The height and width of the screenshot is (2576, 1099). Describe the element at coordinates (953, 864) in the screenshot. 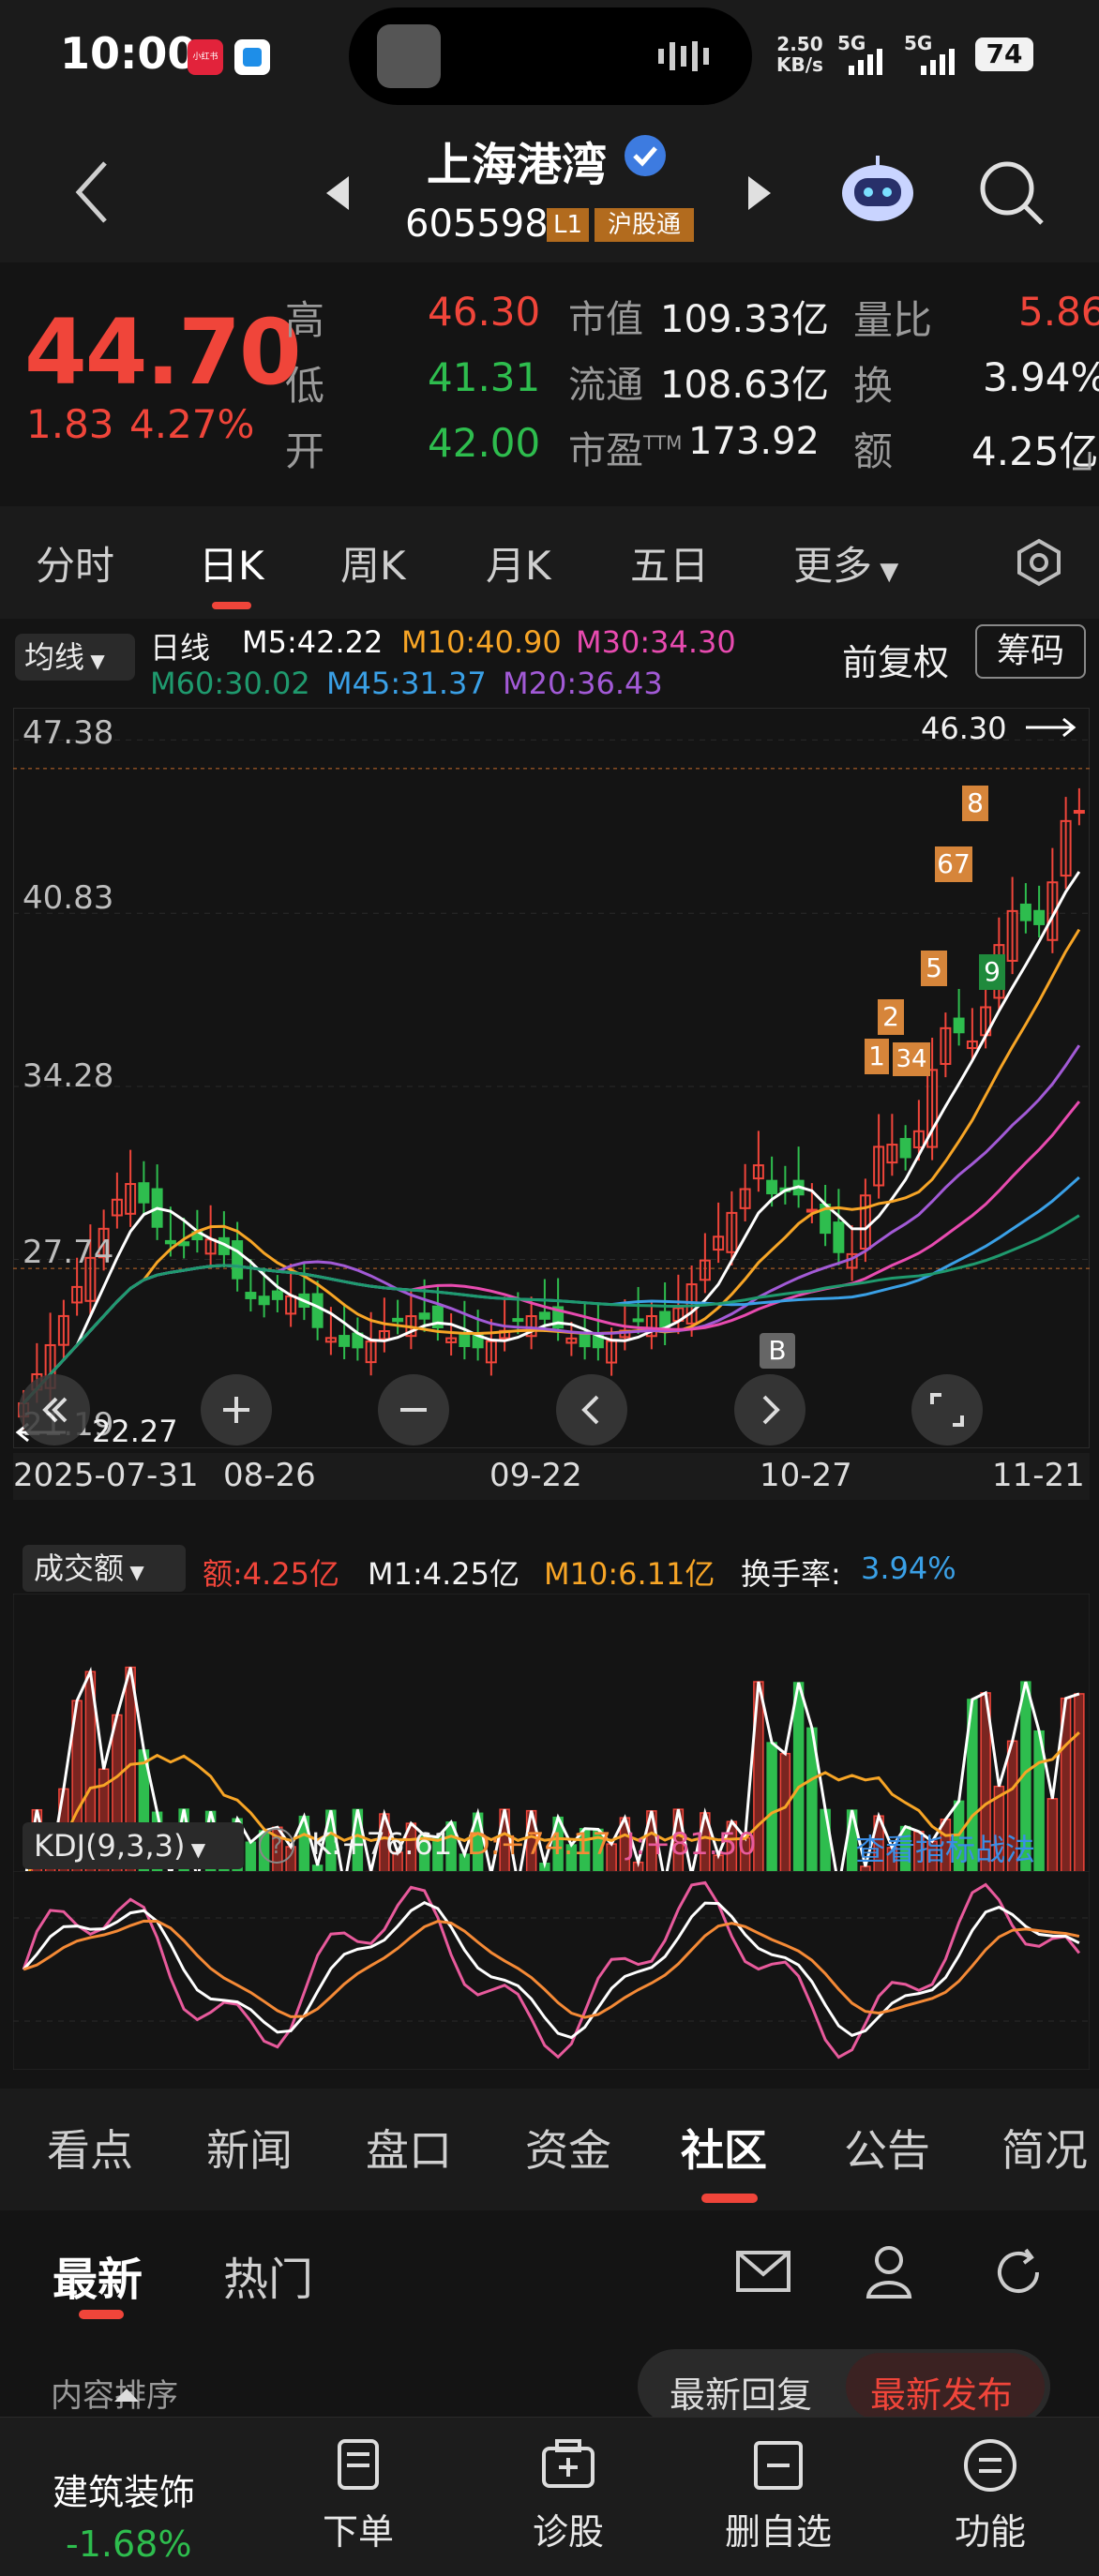

I see `marker-67: 67` at that location.